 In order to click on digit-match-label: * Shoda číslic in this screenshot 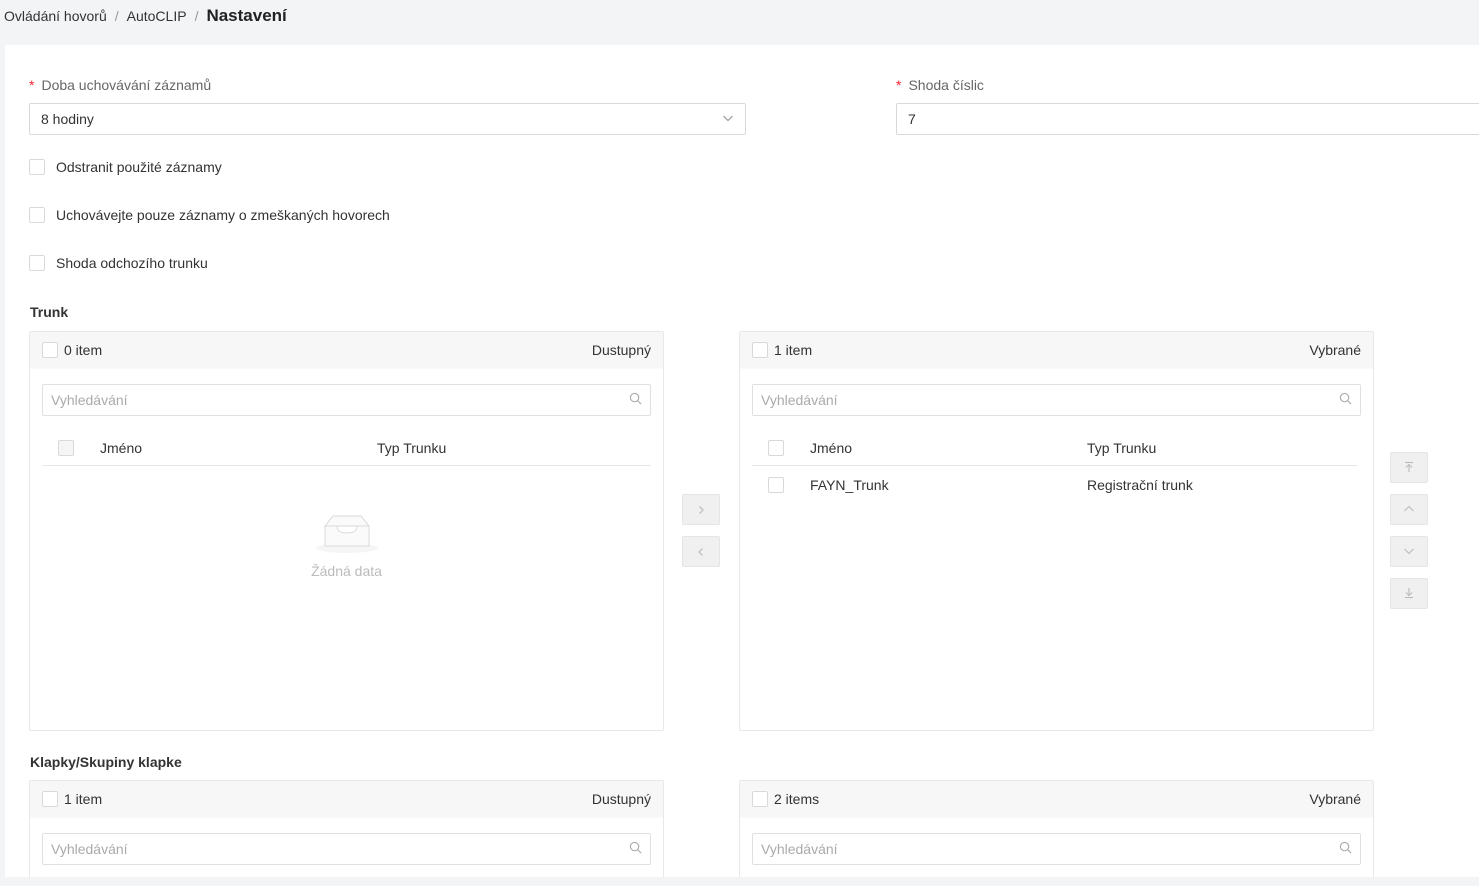, I will do `click(940, 85)`.